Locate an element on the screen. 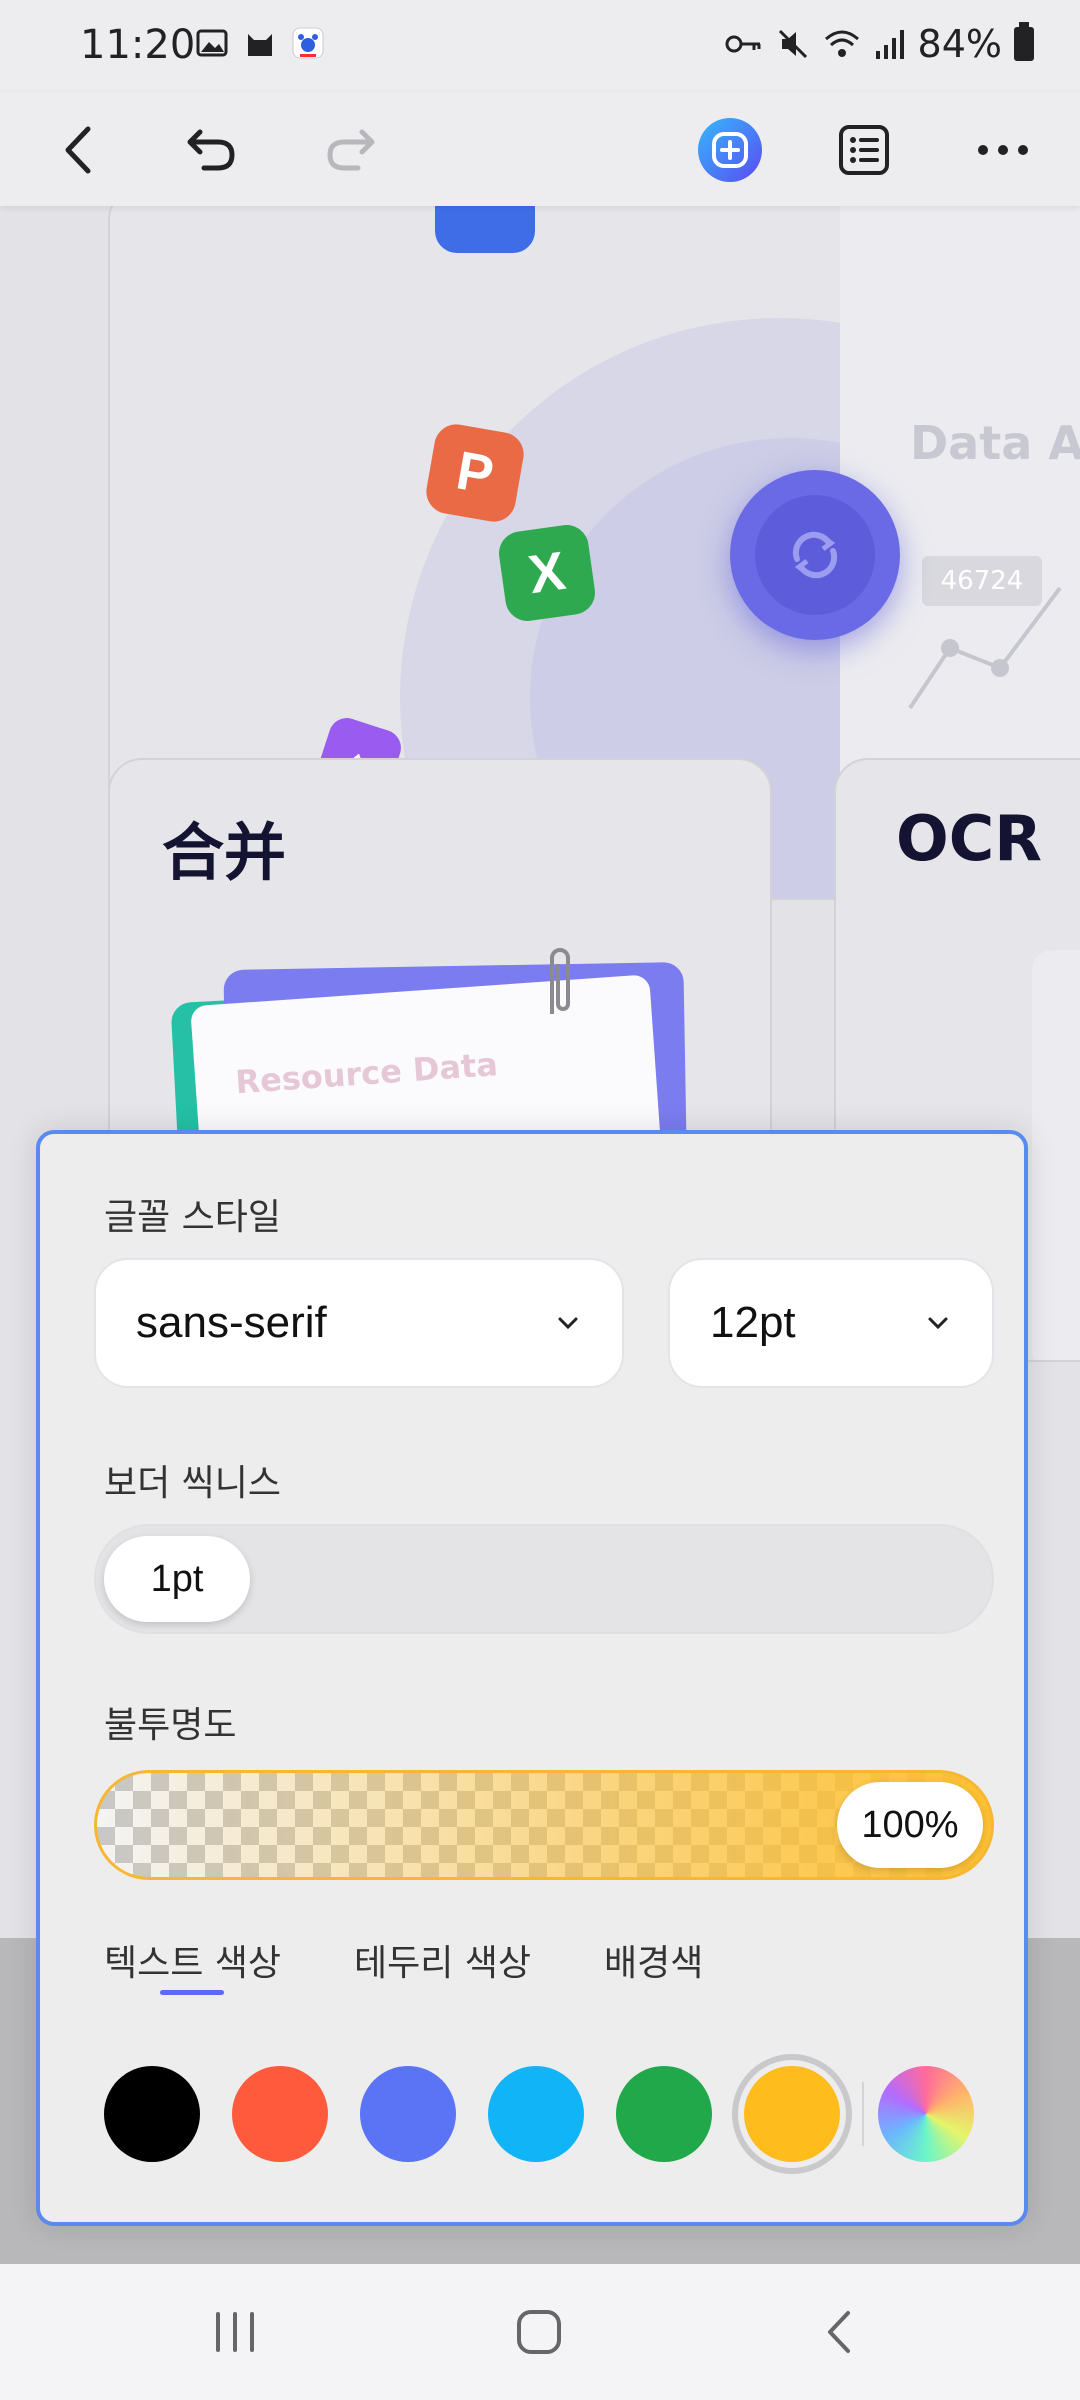 This screenshot has height=2400, width=1080. opacity-slider: 100% is located at coordinates (544, 1825).